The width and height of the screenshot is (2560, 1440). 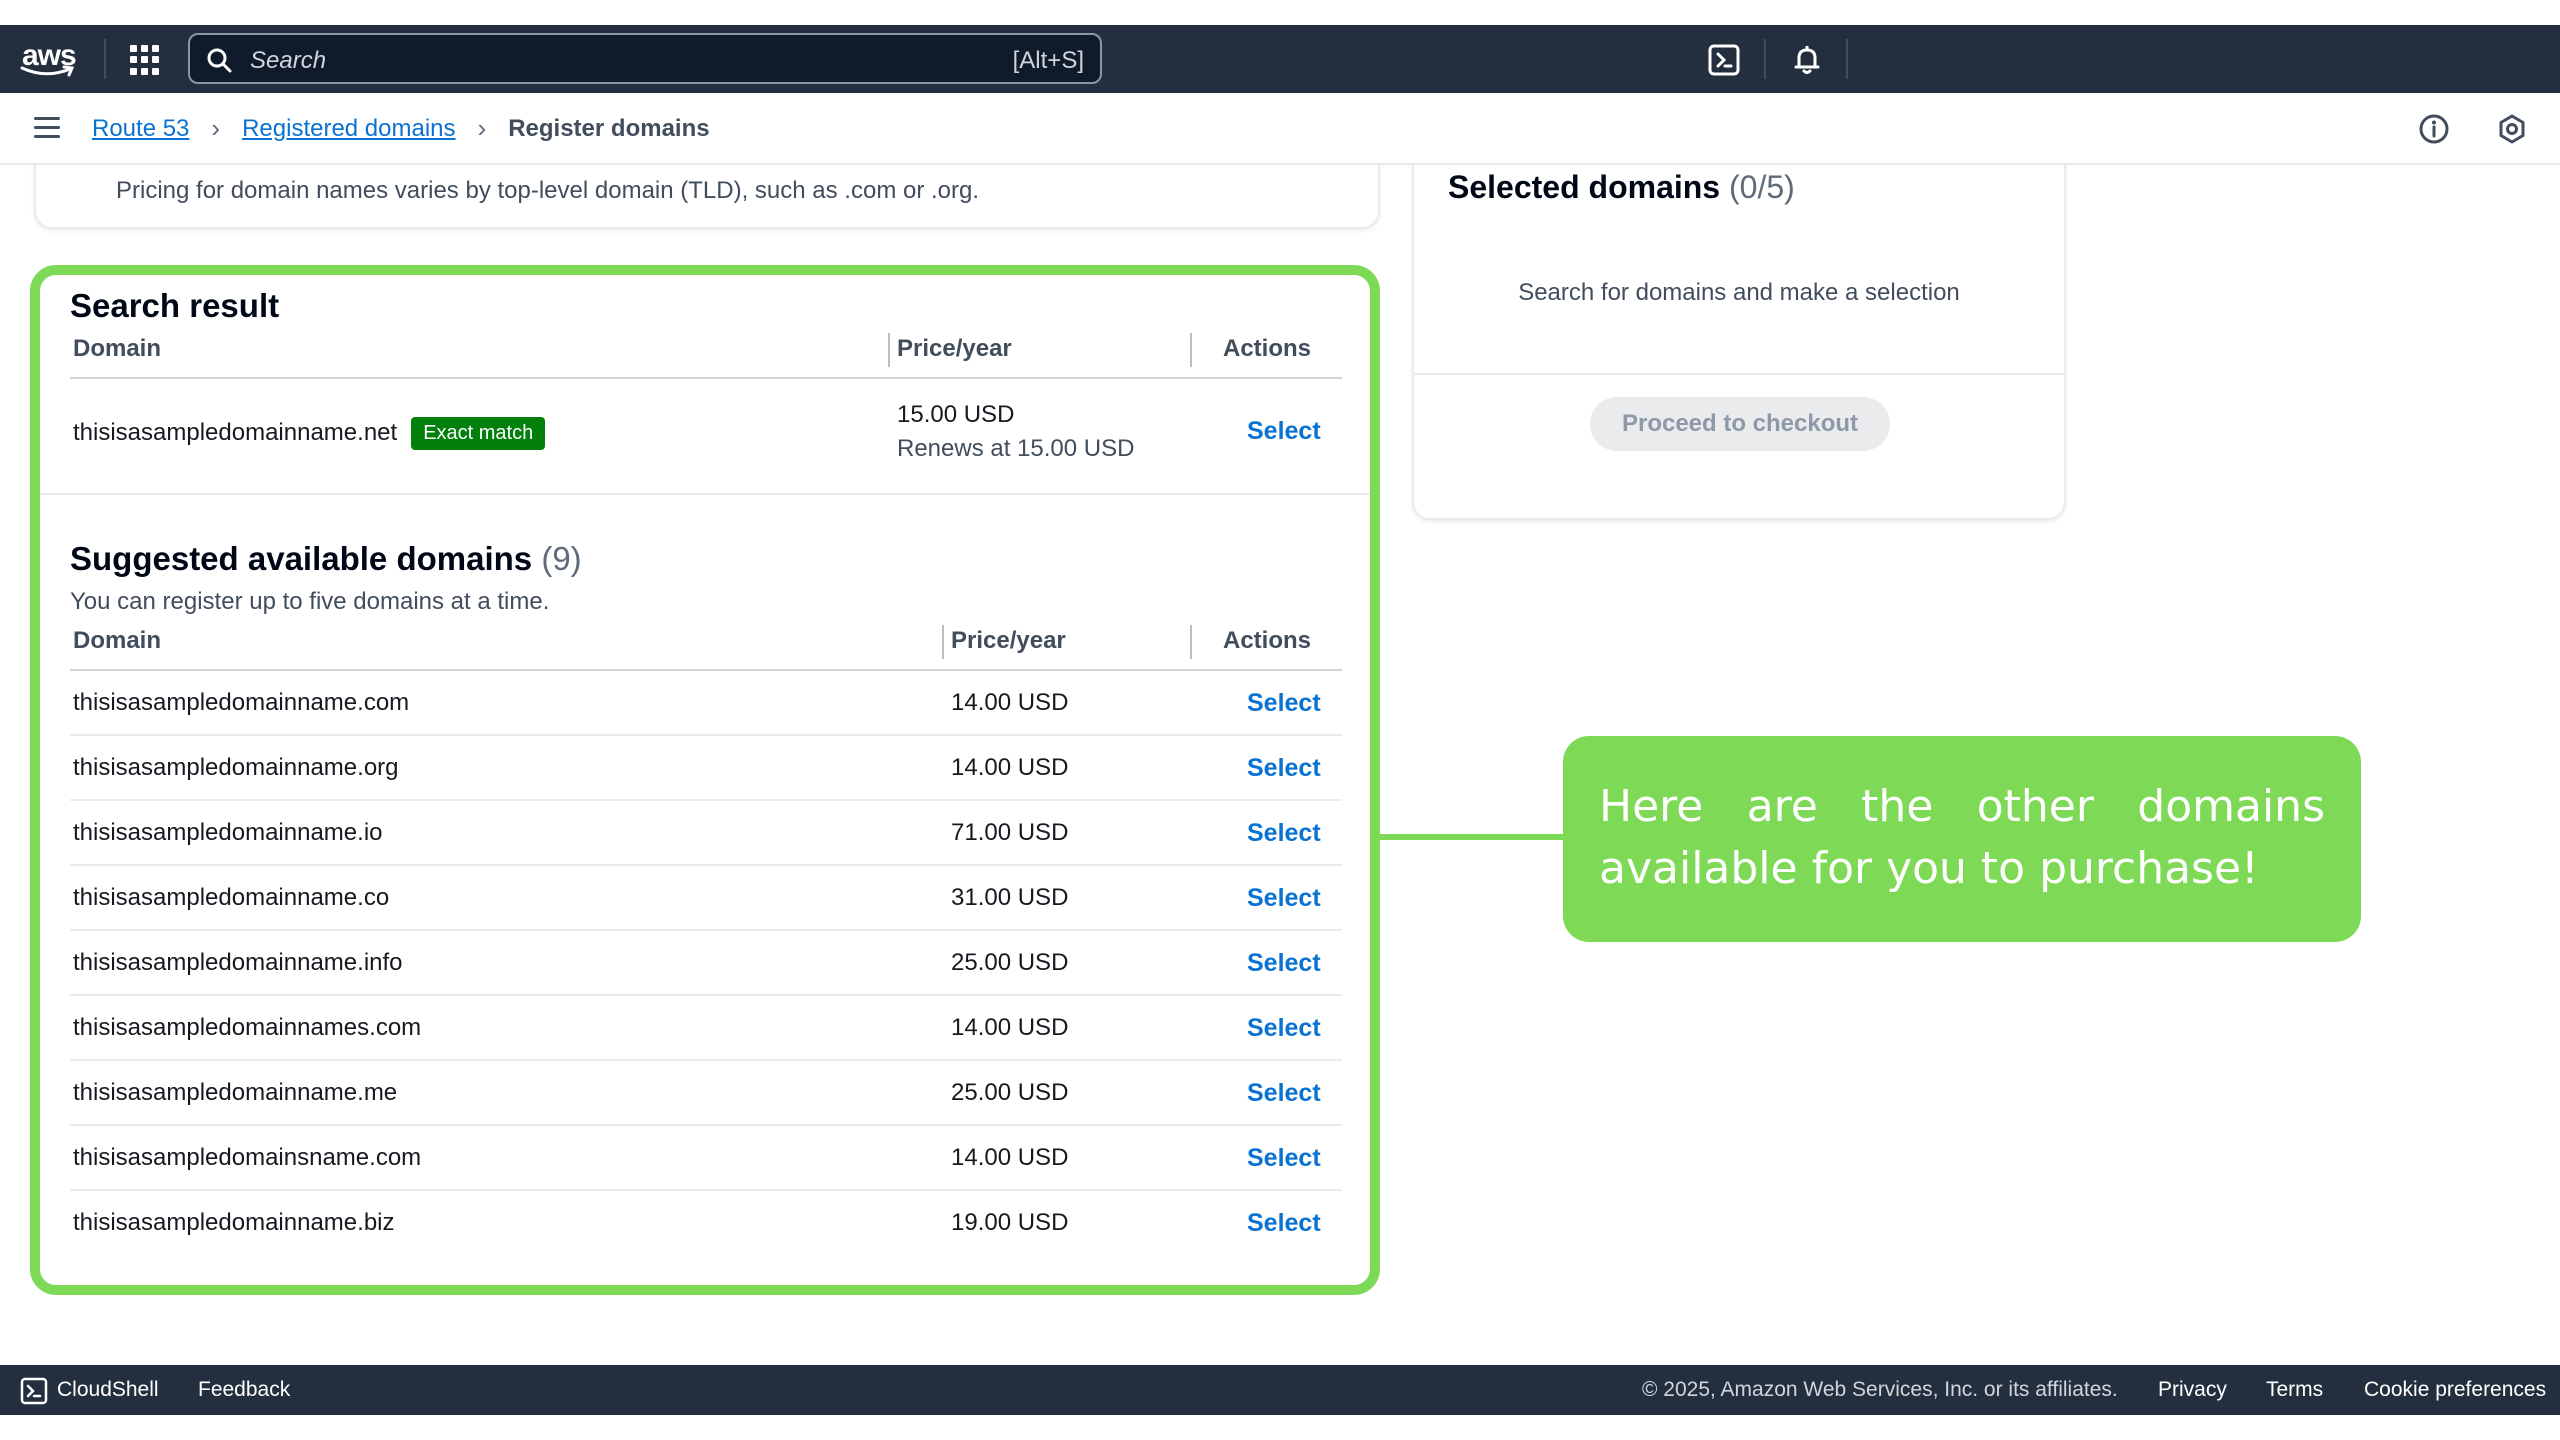 I want to click on exact-match-domain: thisisasampledomainname.net Exact match, so click(x=309, y=433).